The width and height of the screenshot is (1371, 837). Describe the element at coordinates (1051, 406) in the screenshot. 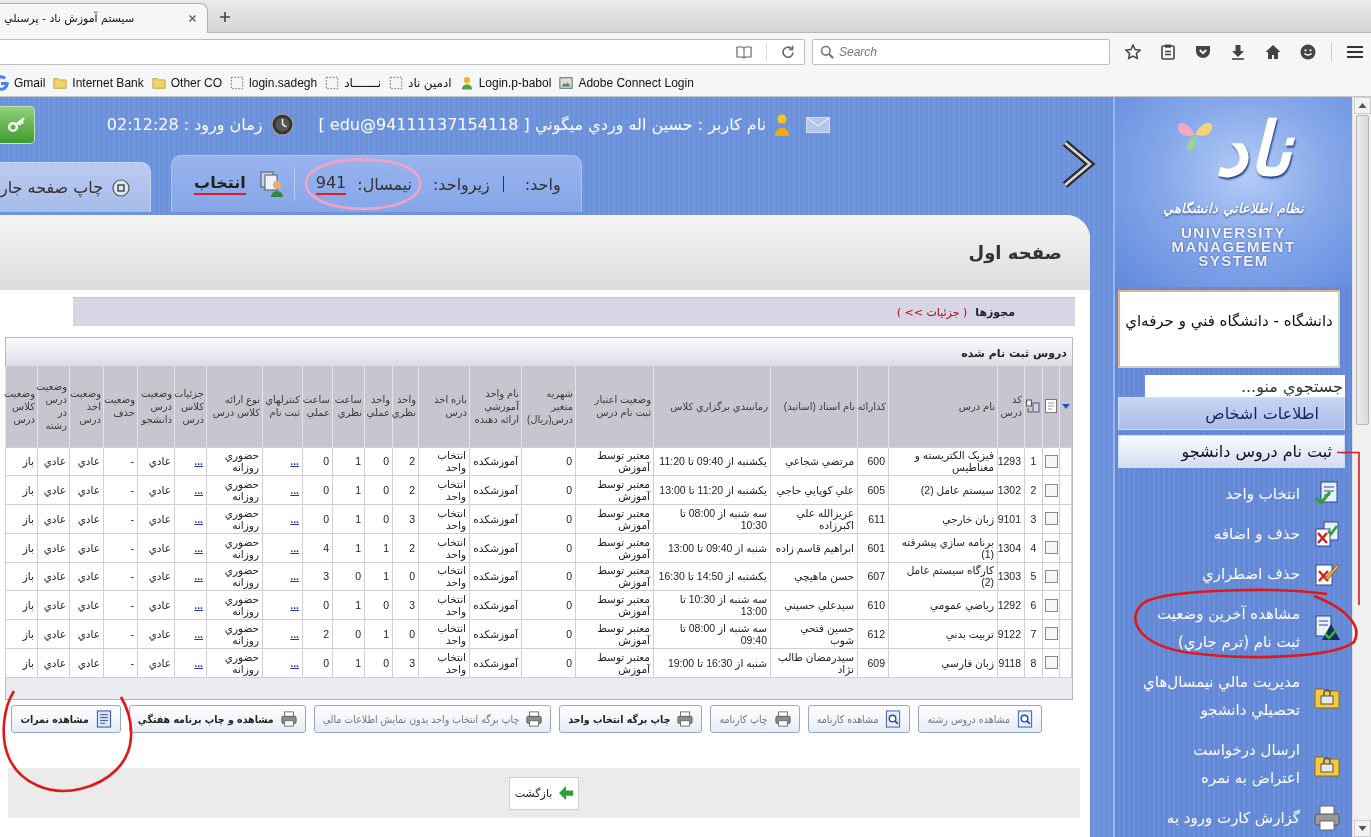

I see `select-all-checkbox` at that location.